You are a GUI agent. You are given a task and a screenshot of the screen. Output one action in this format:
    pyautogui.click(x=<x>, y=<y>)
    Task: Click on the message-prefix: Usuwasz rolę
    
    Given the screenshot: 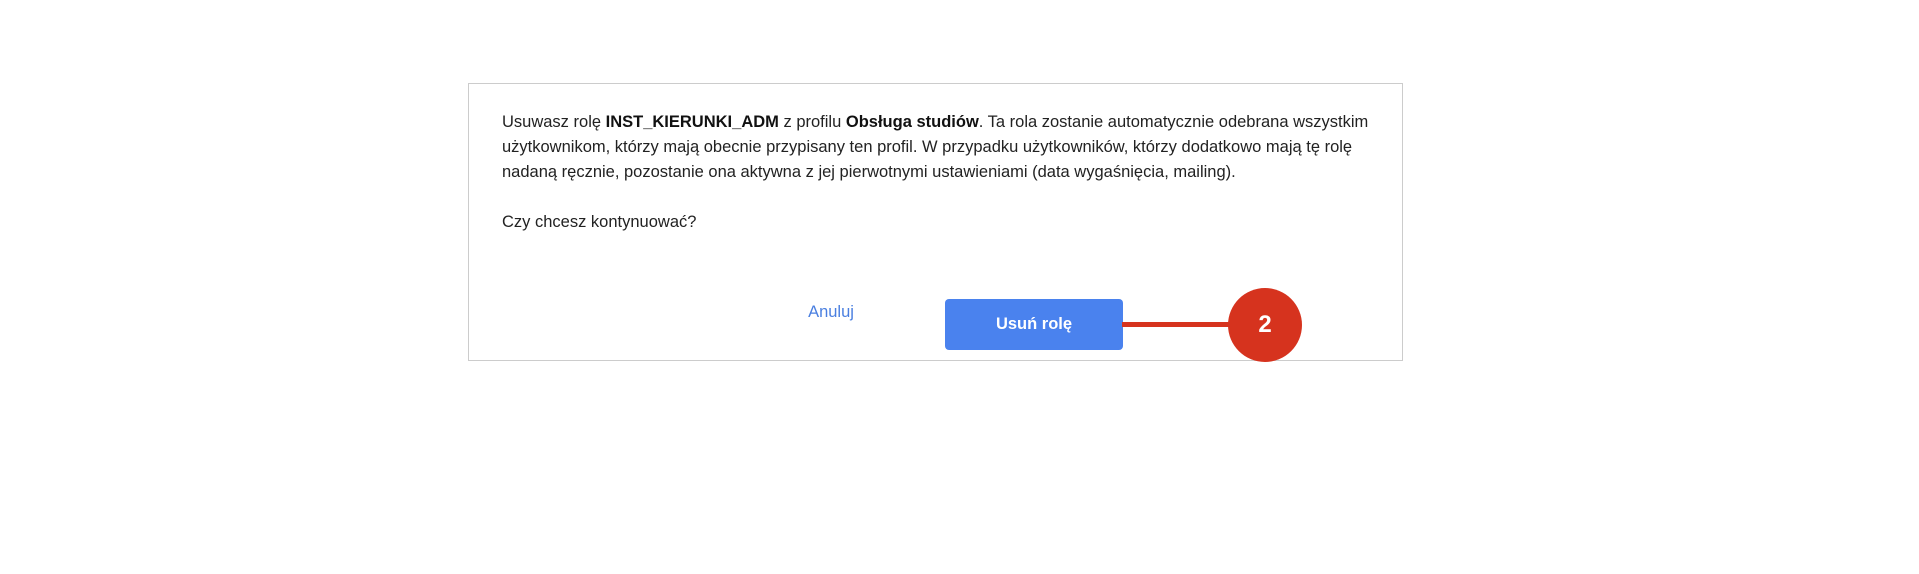 What is the action you would take?
    pyautogui.click(x=554, y=122)
    